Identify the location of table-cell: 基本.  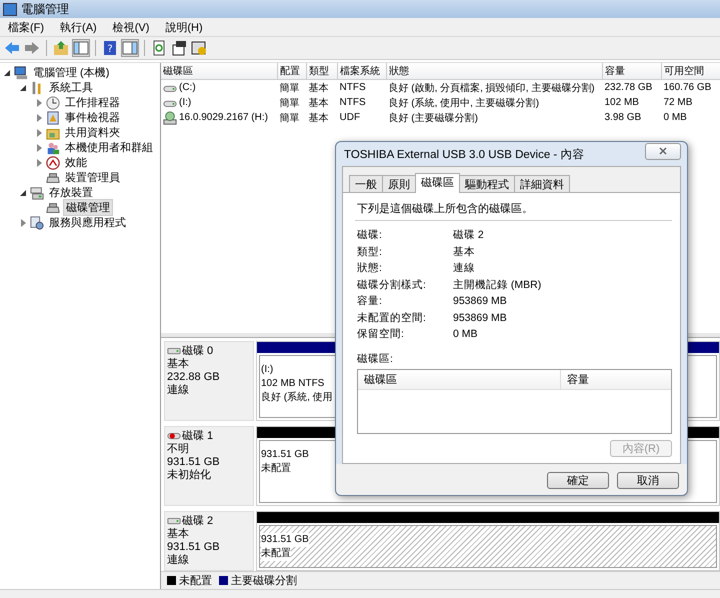
(322, 87).